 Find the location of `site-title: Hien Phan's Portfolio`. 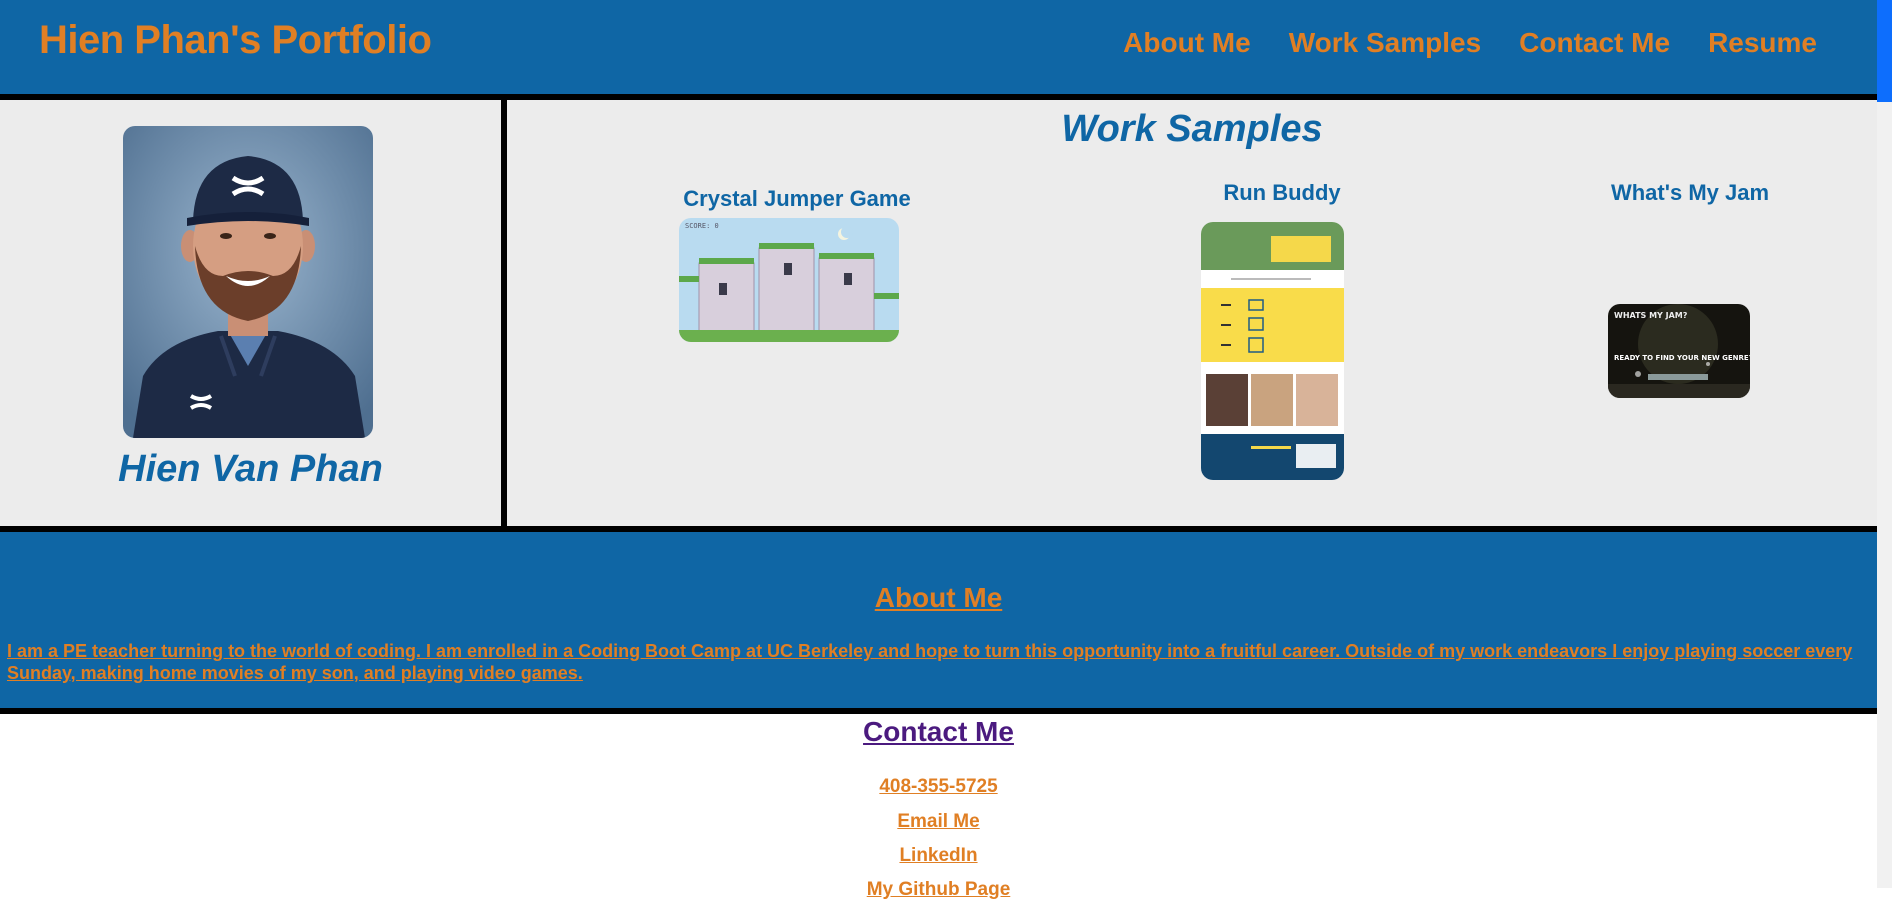

site-title: Hien Phan's Portfolio is located at coordinates (235, 40).